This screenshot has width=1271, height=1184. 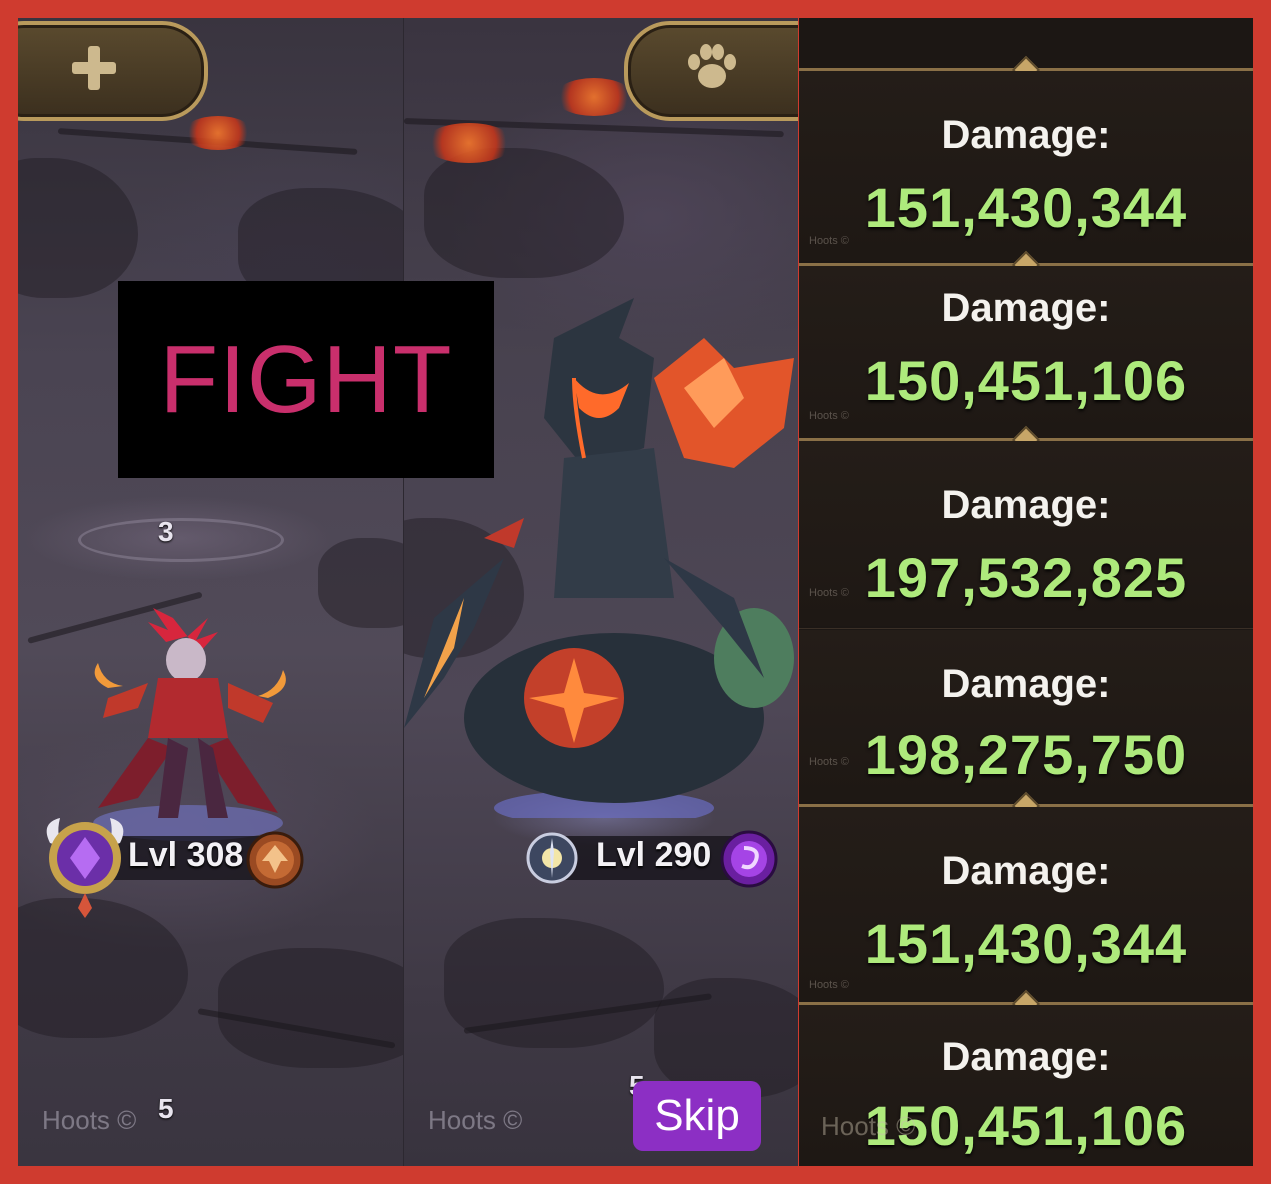 I want to click on boss-level: Lvl 290, so click(x=654, y=855).